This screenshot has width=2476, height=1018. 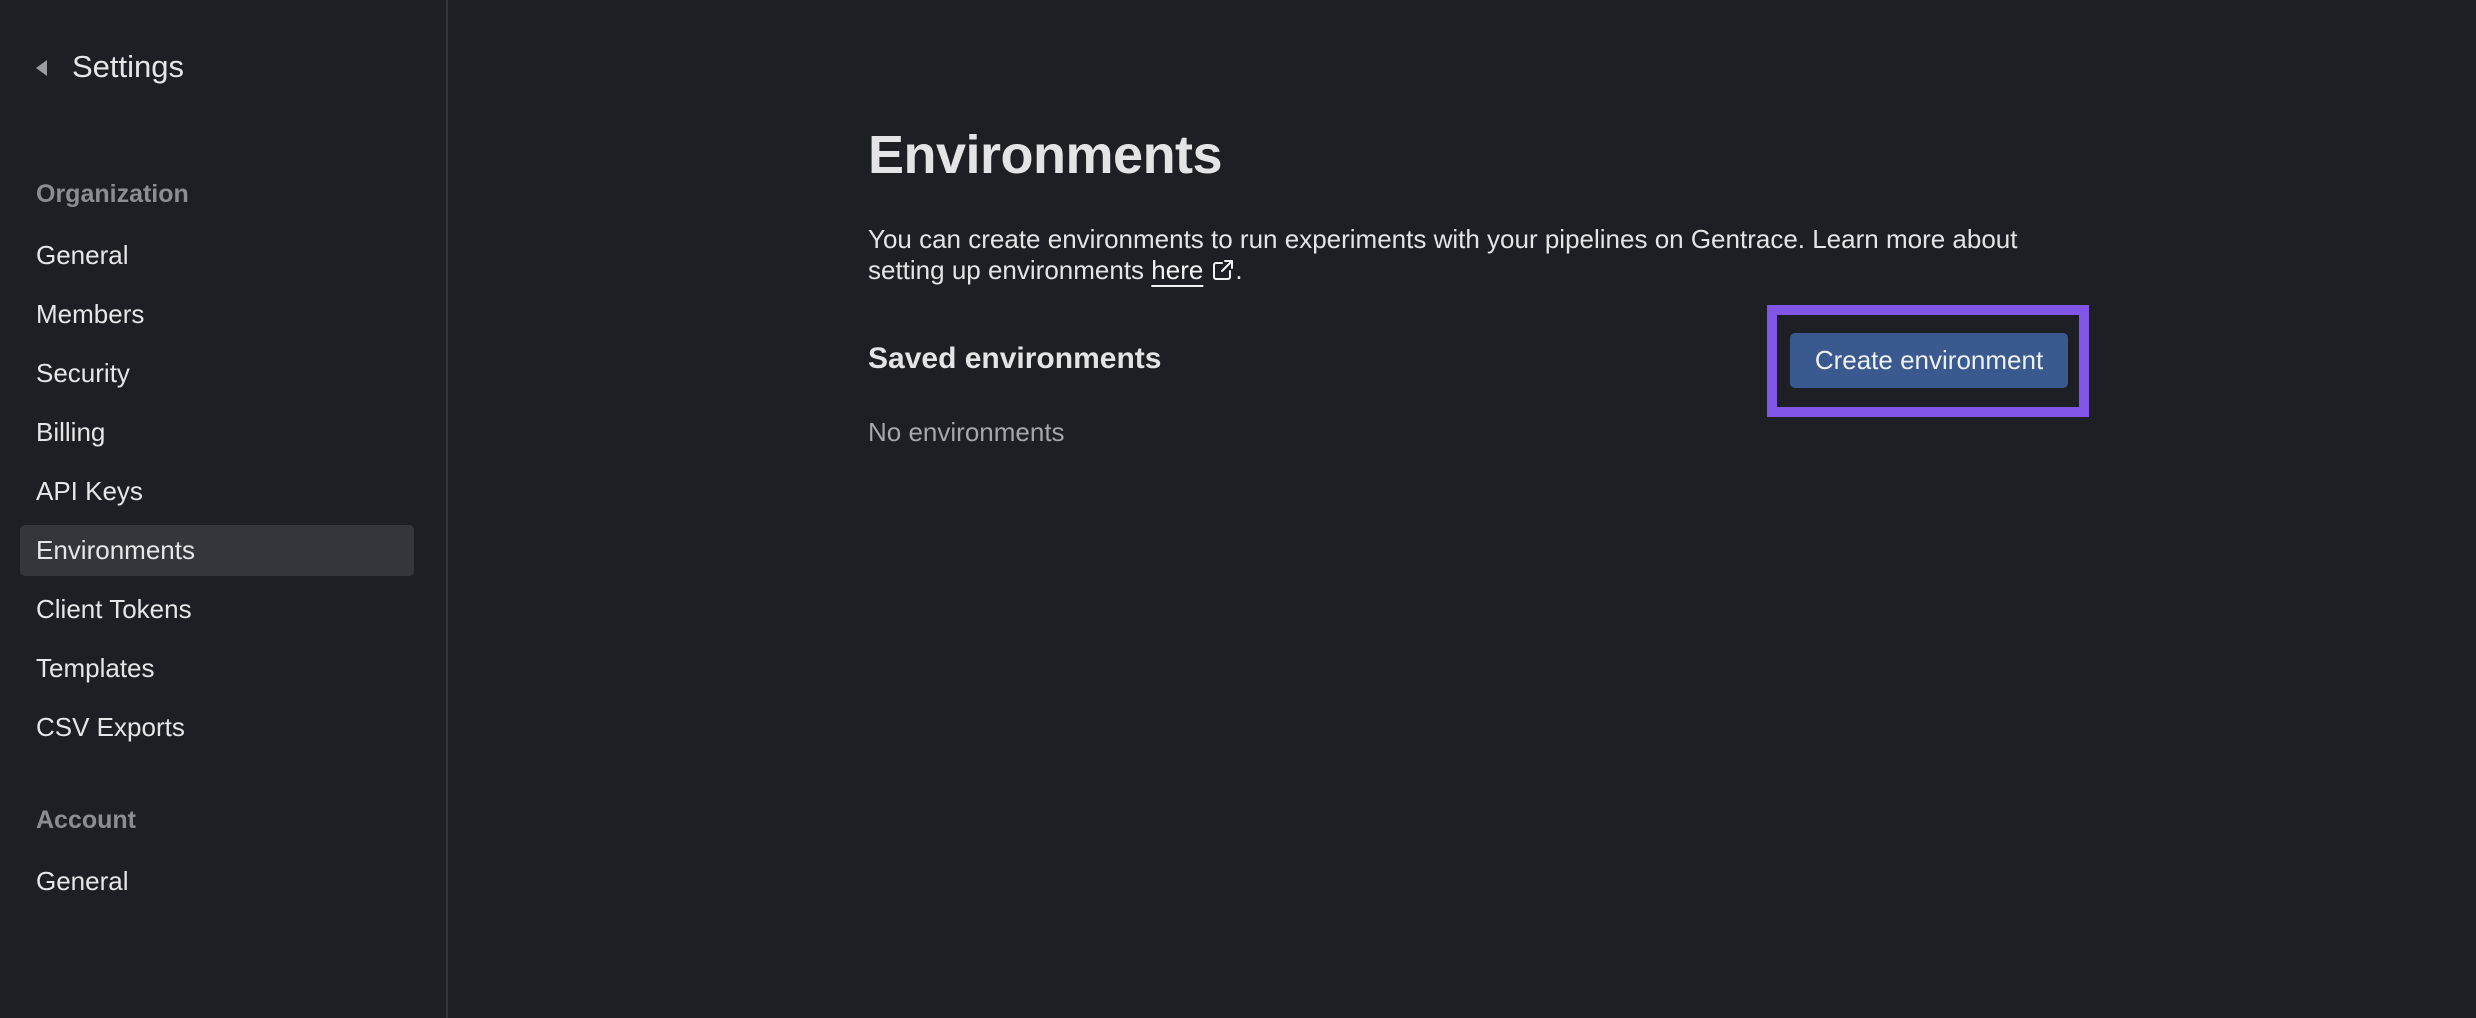 I want to click on sidebar-item-billing: Billing, so click(x=217, y=432).